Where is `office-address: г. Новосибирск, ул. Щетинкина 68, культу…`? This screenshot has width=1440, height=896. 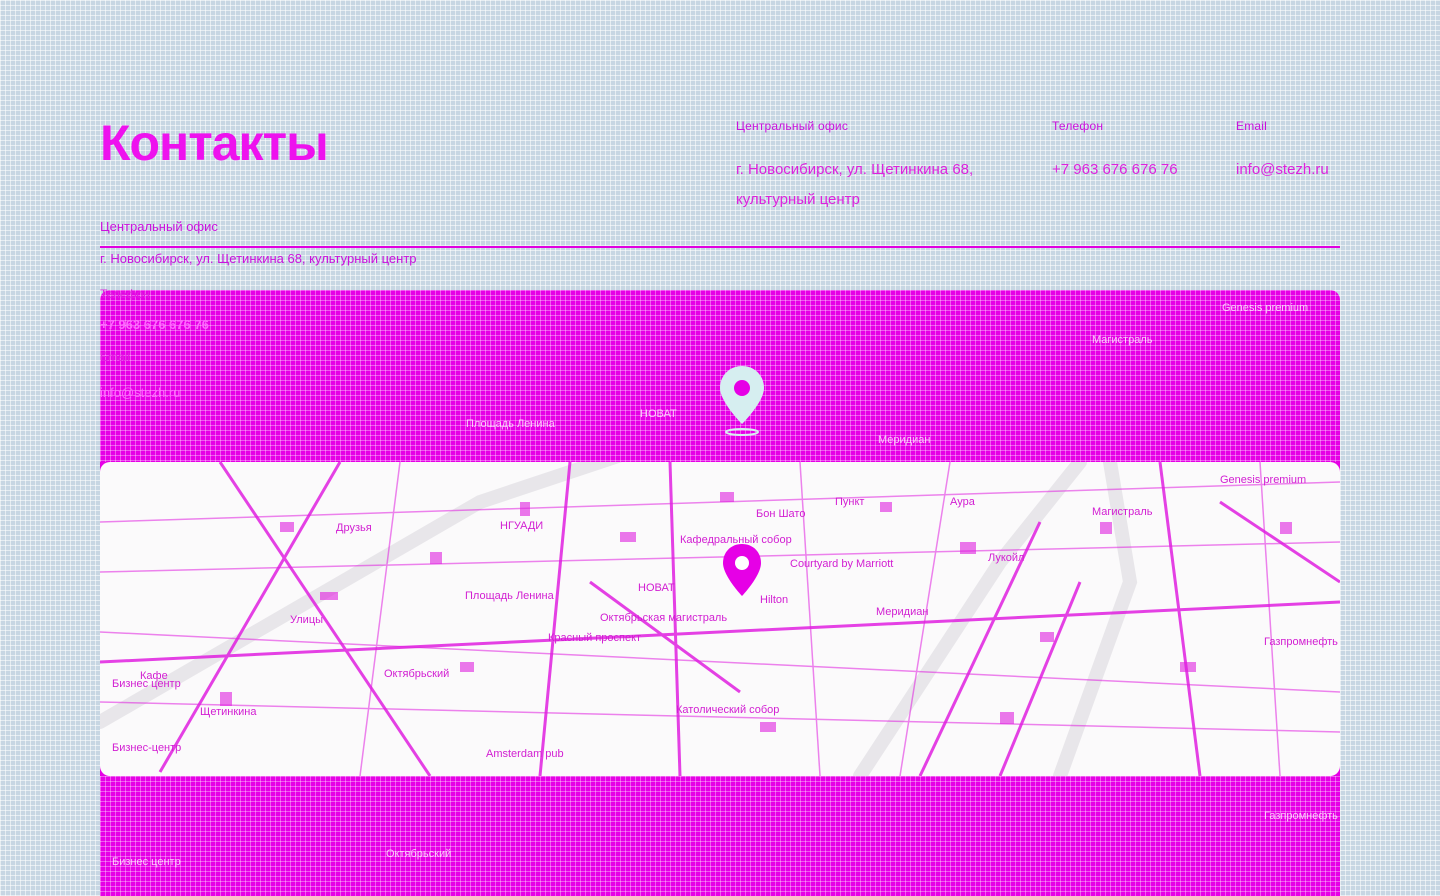
office-address: г. Новосибирск, ул. Щетинкина 68, культу… is located at coordinates (258, 258).